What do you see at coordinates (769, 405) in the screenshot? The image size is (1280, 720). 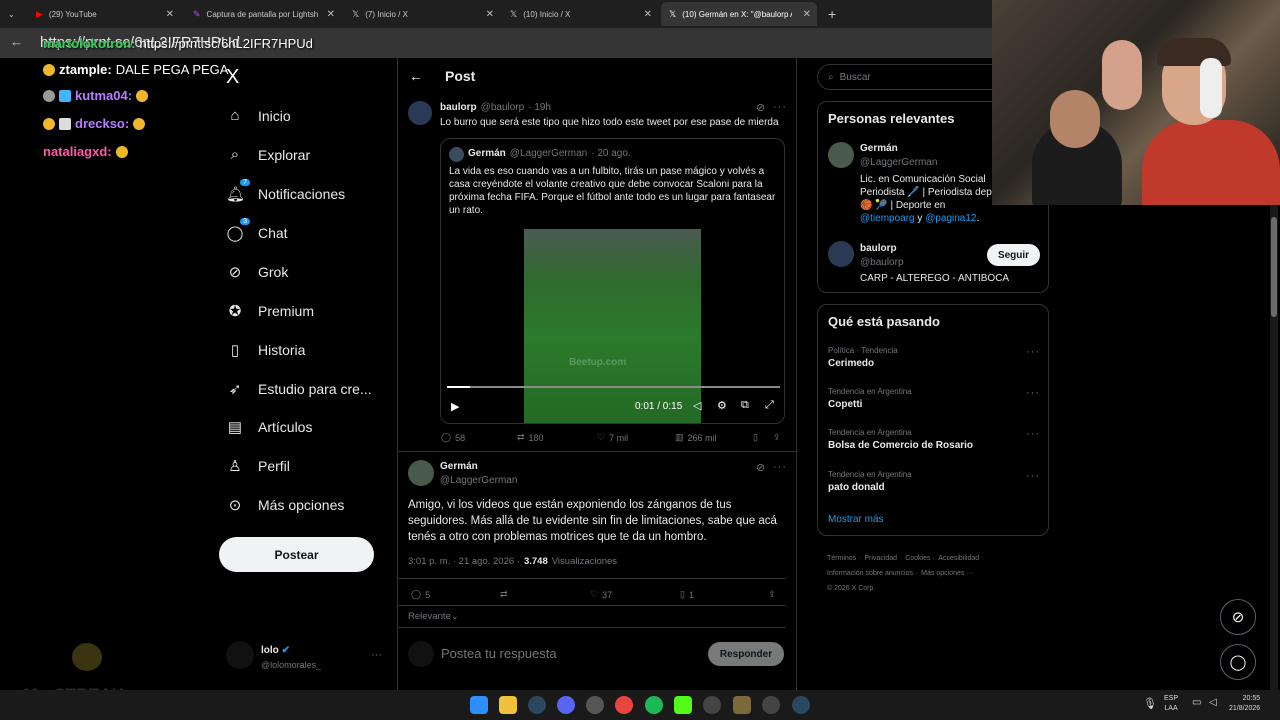 I see `fullscreen-icon: ⤢` at bounding box center [769, 405].